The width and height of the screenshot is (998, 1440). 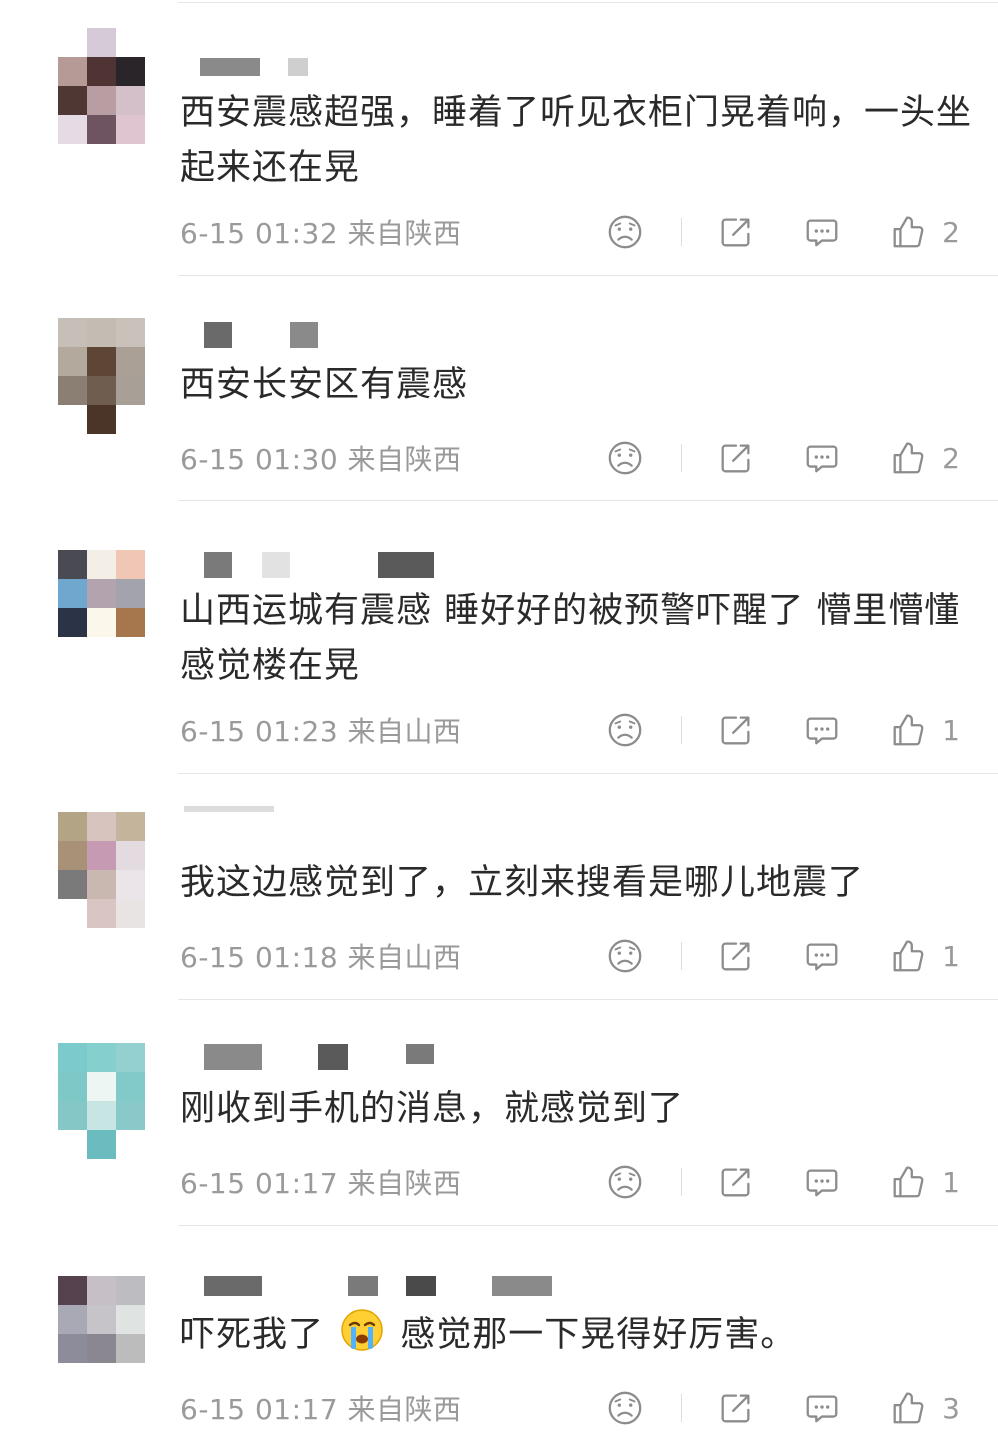 I want to click on comment-text: 刚收到手机的消息，就感觉到了, so click(x=432, y=1109).